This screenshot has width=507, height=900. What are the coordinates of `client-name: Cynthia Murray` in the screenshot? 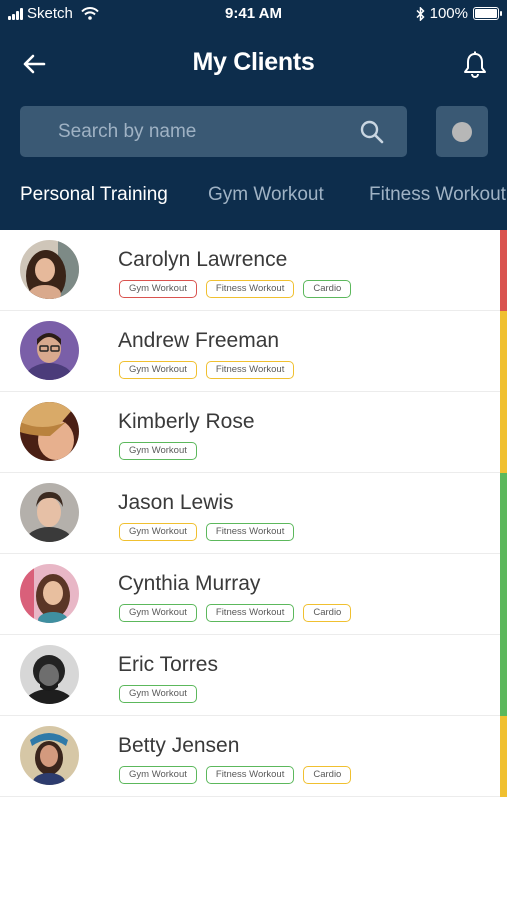 It's located at (189, 583).